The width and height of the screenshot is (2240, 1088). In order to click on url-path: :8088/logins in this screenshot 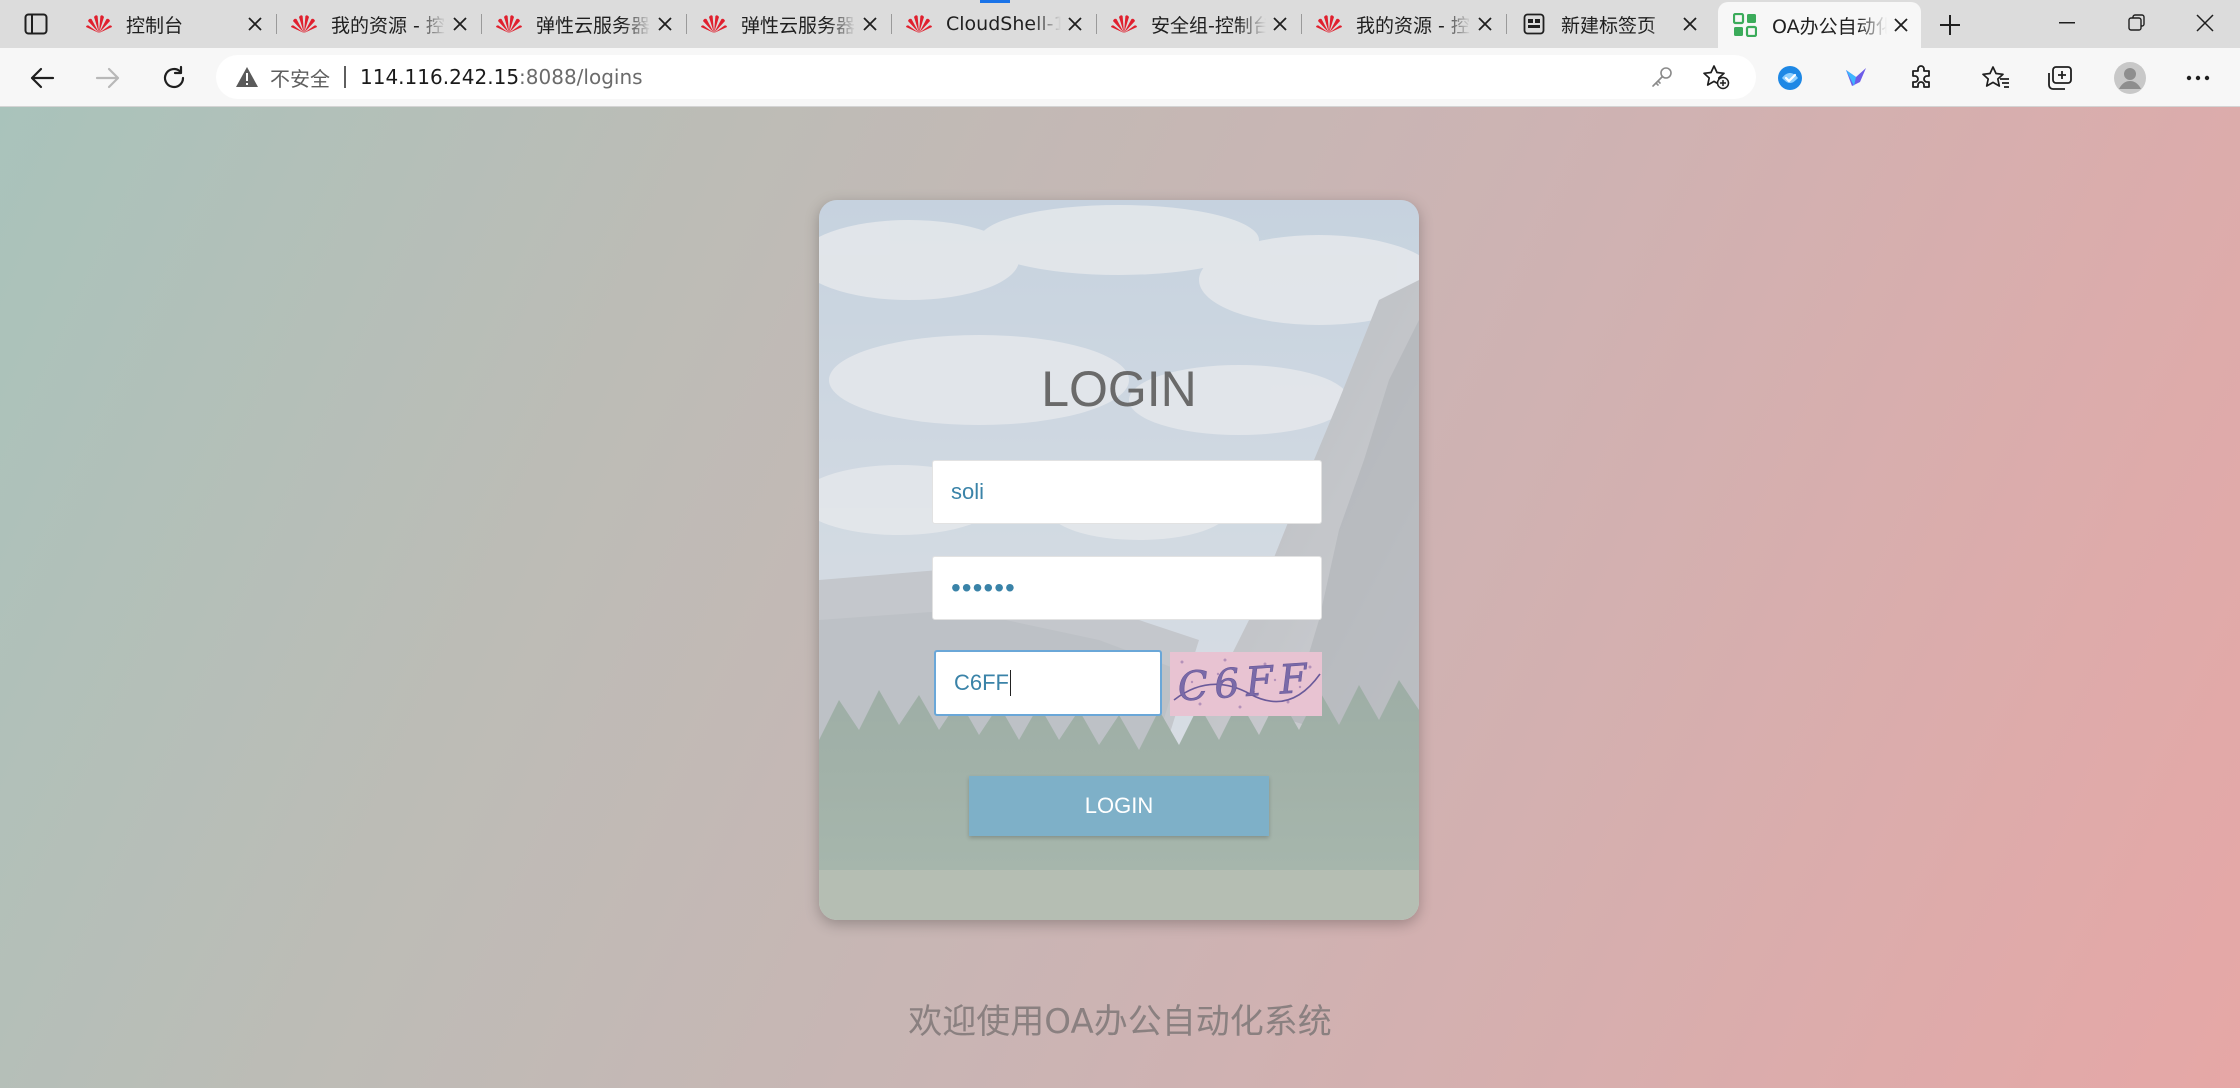, I will do `click(581, 77)`.